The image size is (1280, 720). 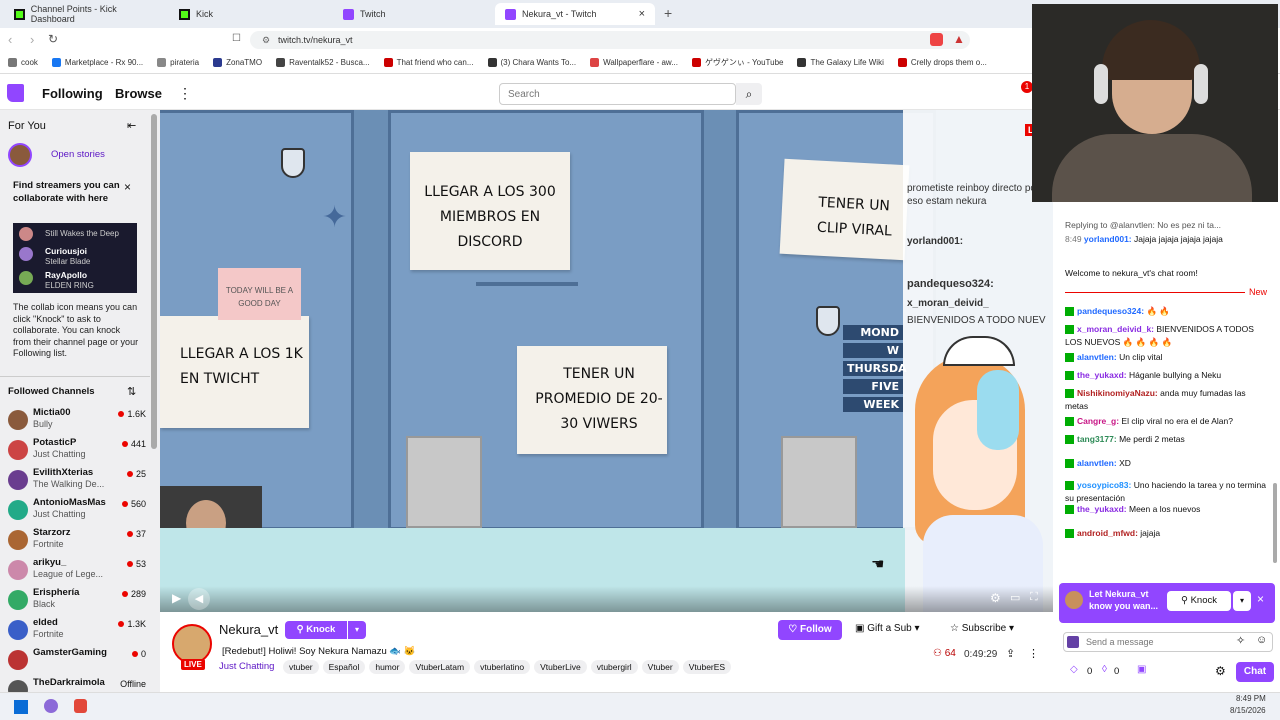 I want to click on chat-username: yorland001:, so click(x=1108, y=239).